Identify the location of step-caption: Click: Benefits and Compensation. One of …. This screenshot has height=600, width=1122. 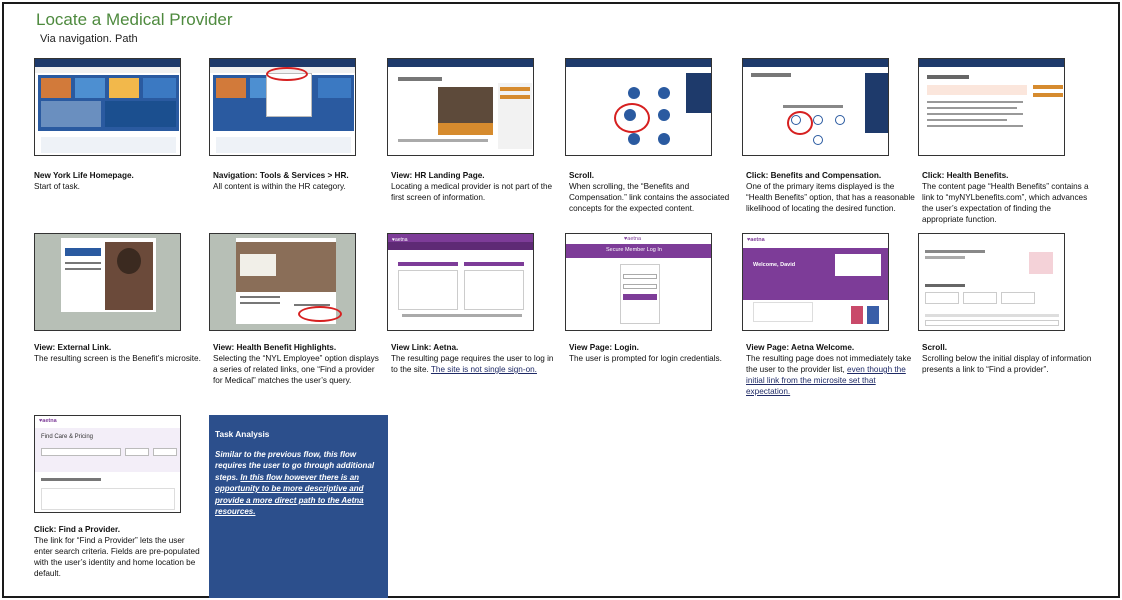
(830, 192).